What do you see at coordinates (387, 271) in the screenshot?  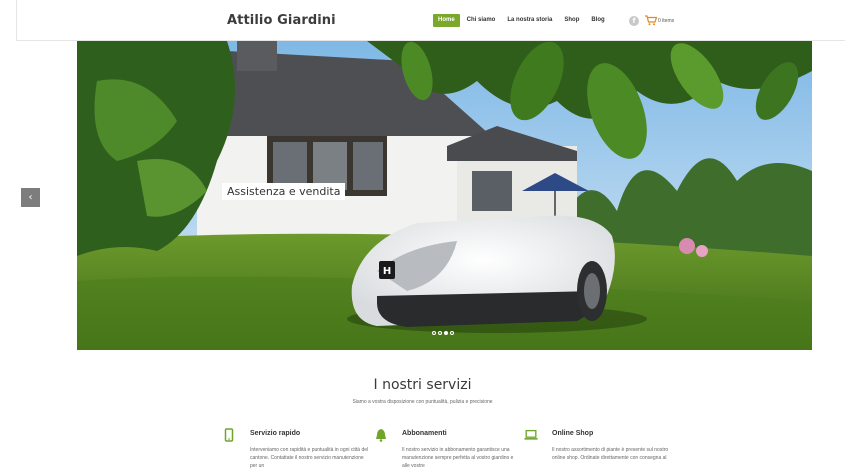 I see `svg-text: H` at bounding box center [387, 271].